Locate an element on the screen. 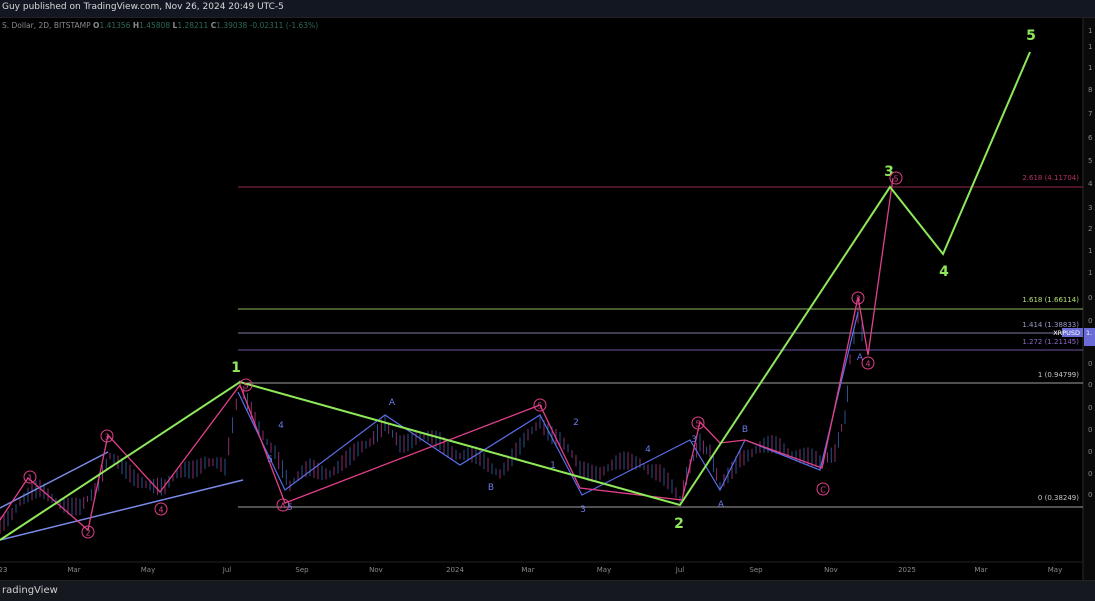 This screenshot has height=601, width=1095. time-axis-tick: 23 is located at coordinates (3, 570).